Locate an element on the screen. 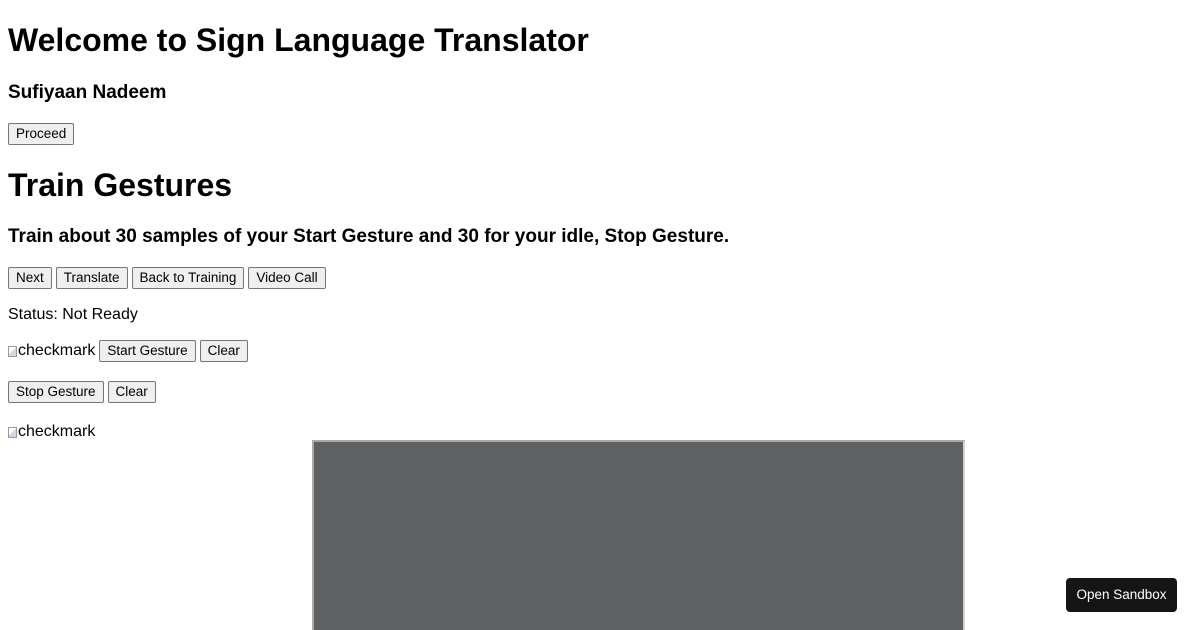 The image size is (1200, 630). stop-gesture-row: Stop Gesture Clear is located at coordinates (82, 392).